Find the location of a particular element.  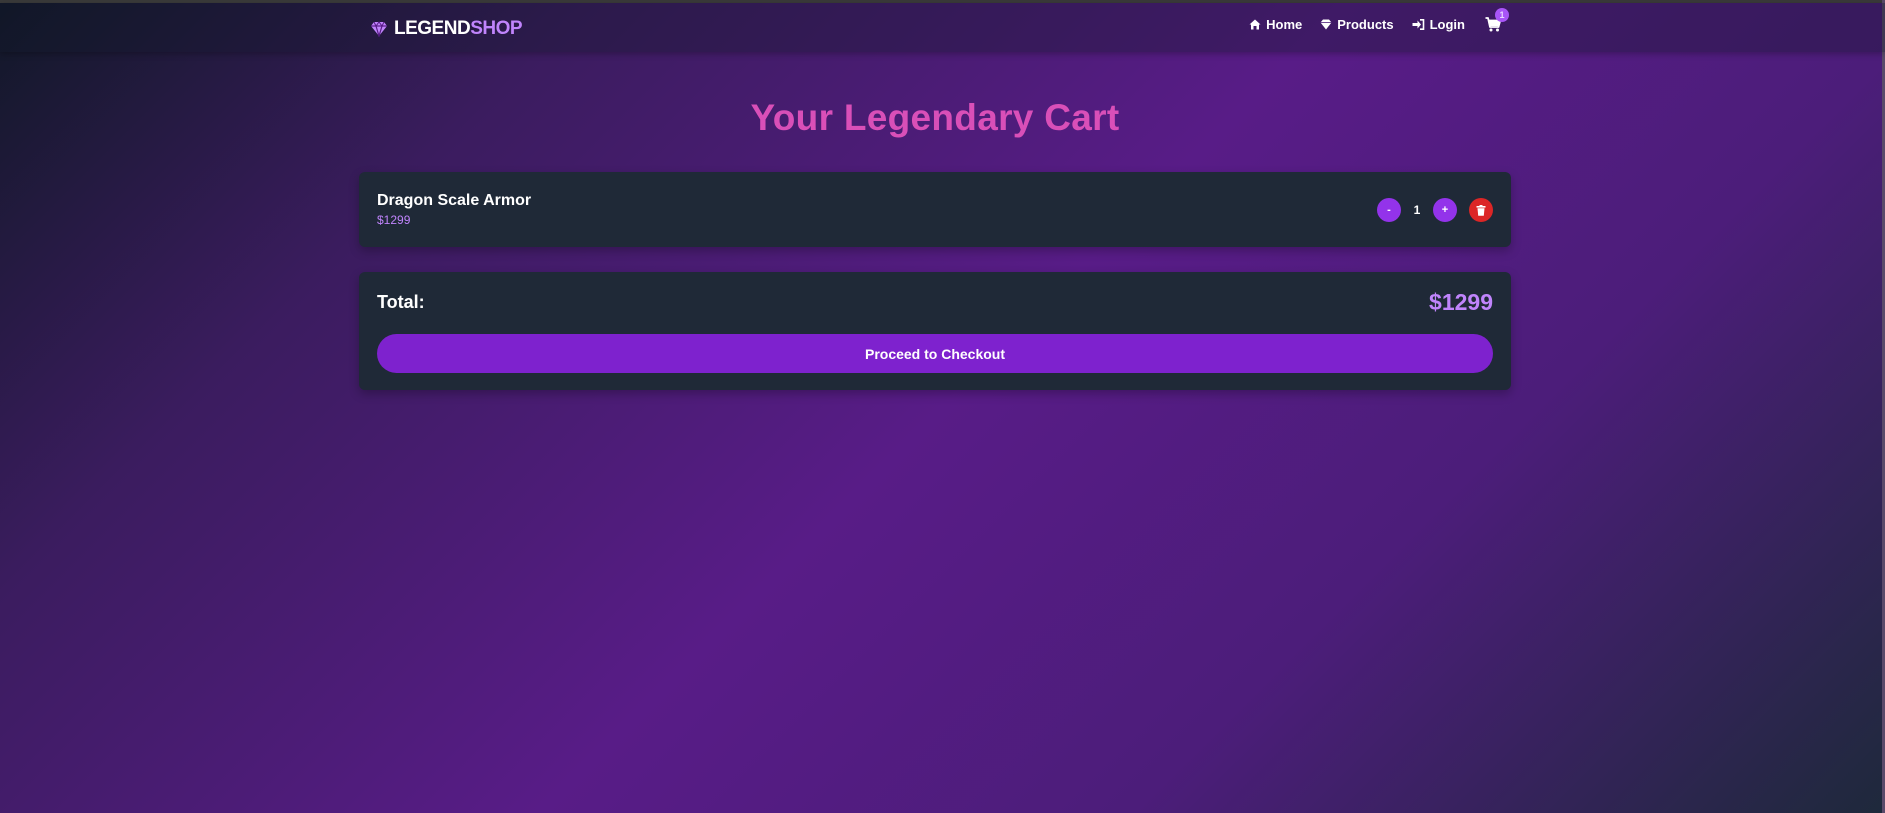

cart-button: 1 is located at coordinates (1497, 20).